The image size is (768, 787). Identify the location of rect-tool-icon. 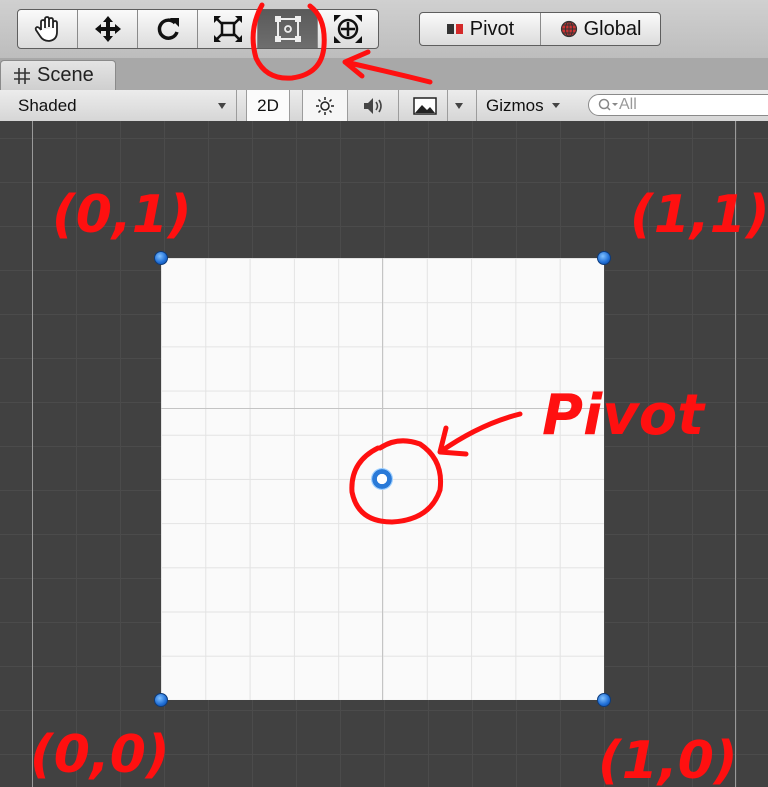
(287, 29).